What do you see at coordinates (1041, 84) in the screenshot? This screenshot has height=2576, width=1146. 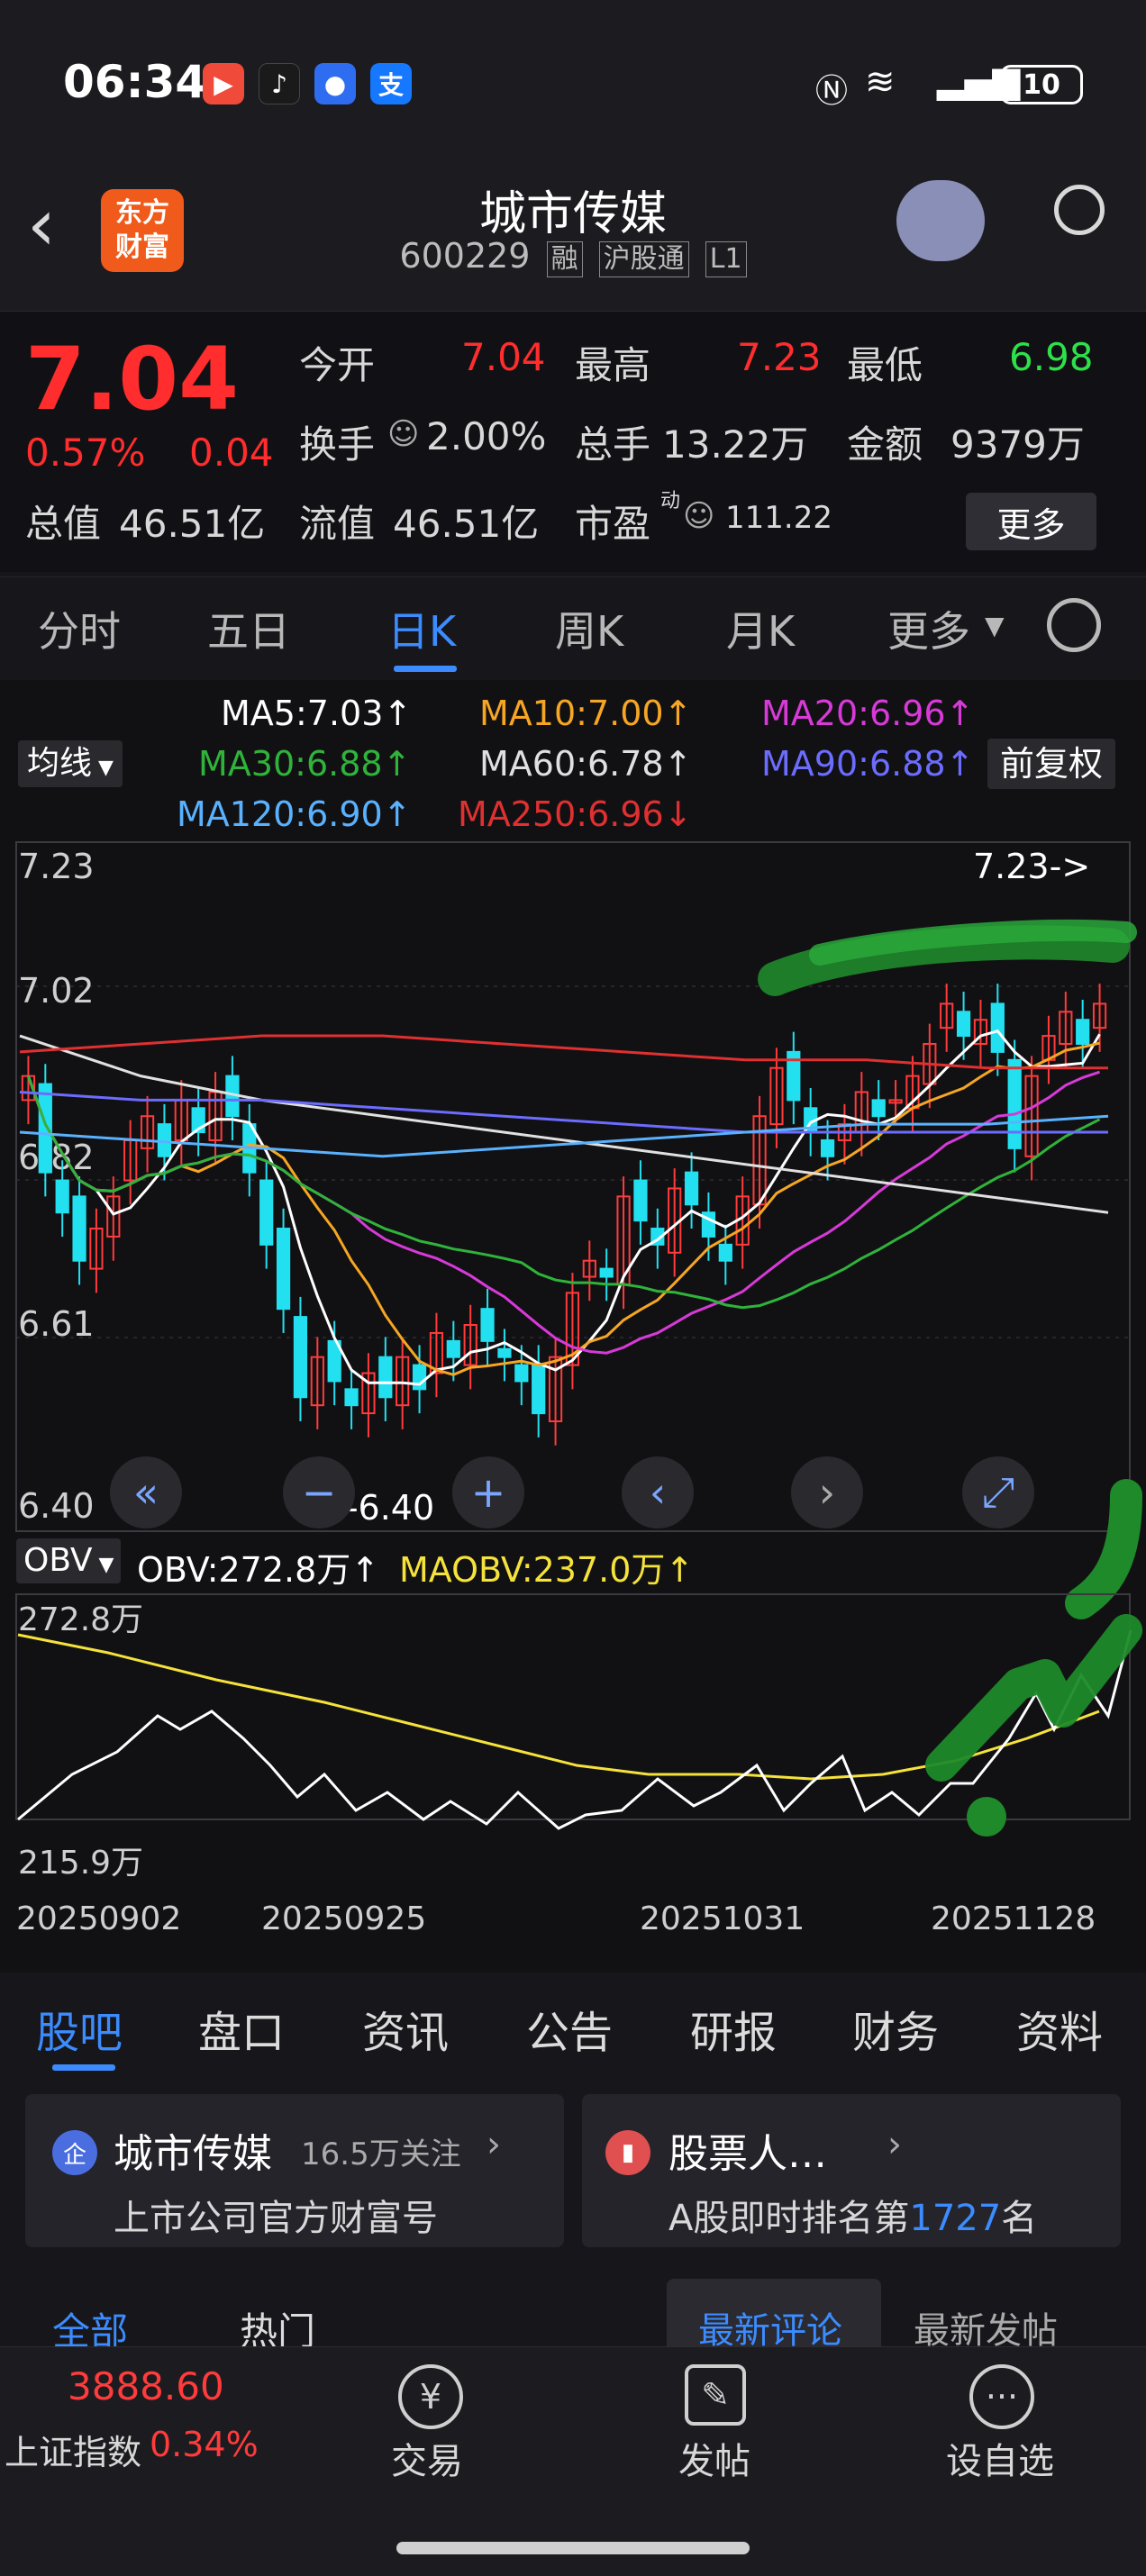 I see `battery-level: 10` at bounding box center [1041, 84].